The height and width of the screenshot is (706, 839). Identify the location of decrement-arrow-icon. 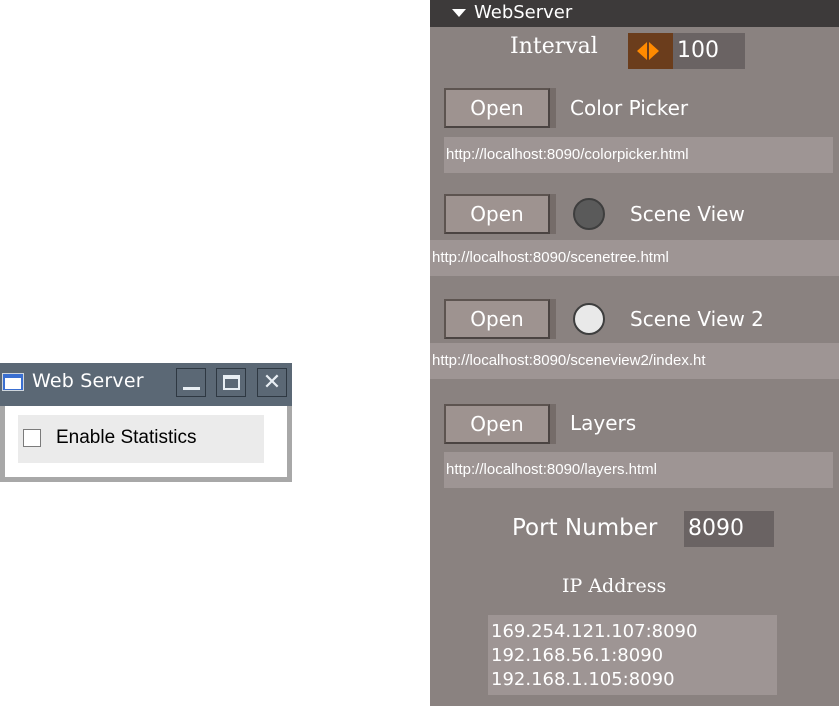
(642, 51).